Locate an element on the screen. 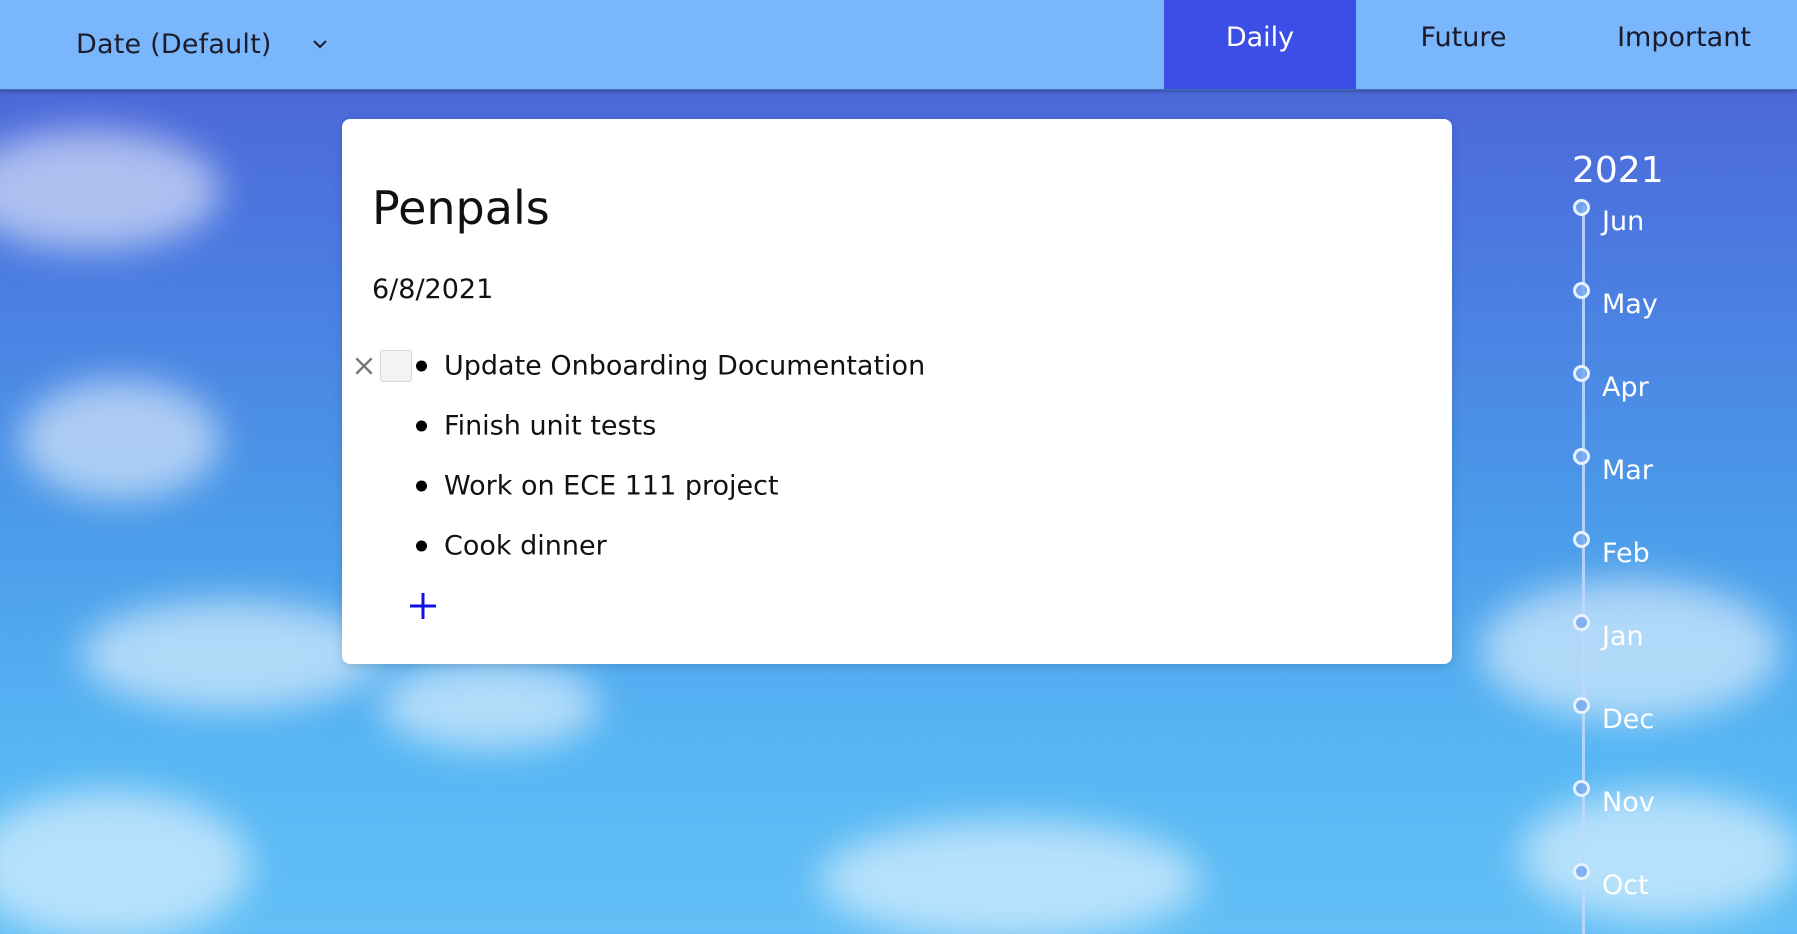  task-text: Work on ECE 111 project is located at coordinates (611, 486).